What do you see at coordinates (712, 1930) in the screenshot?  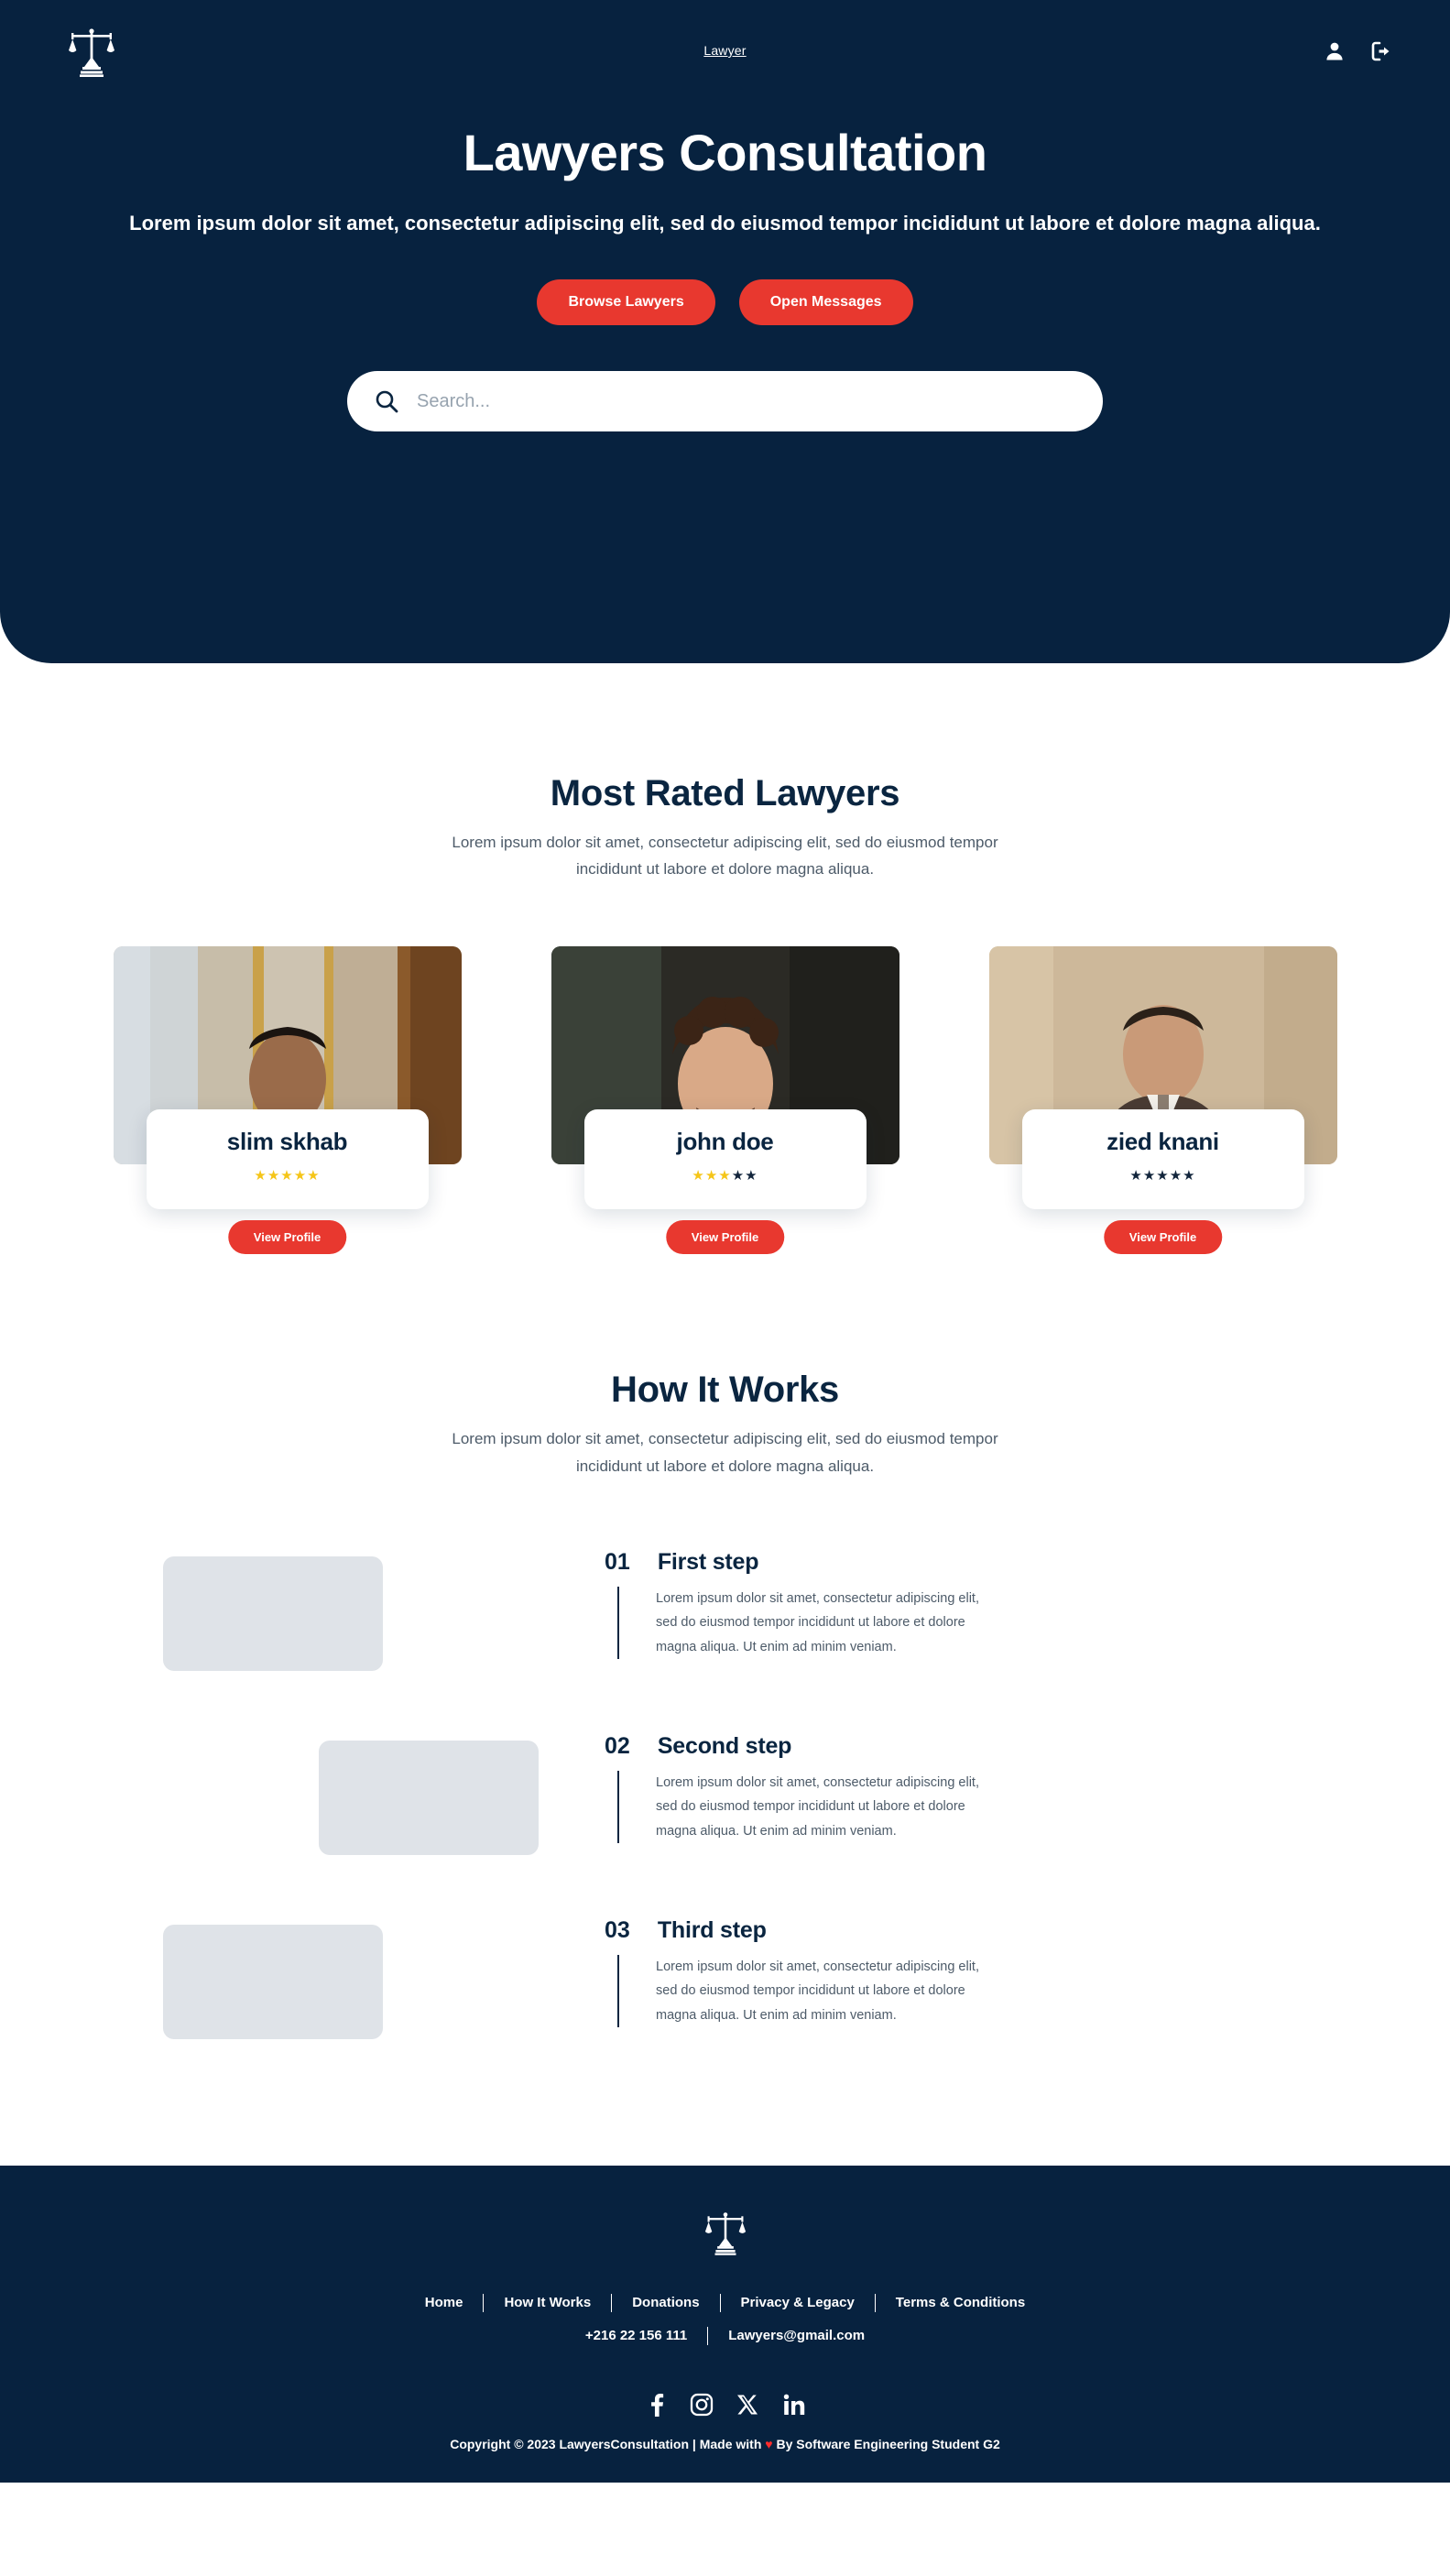 I see `step-title: Third step` at bounding box center [712, 1930].